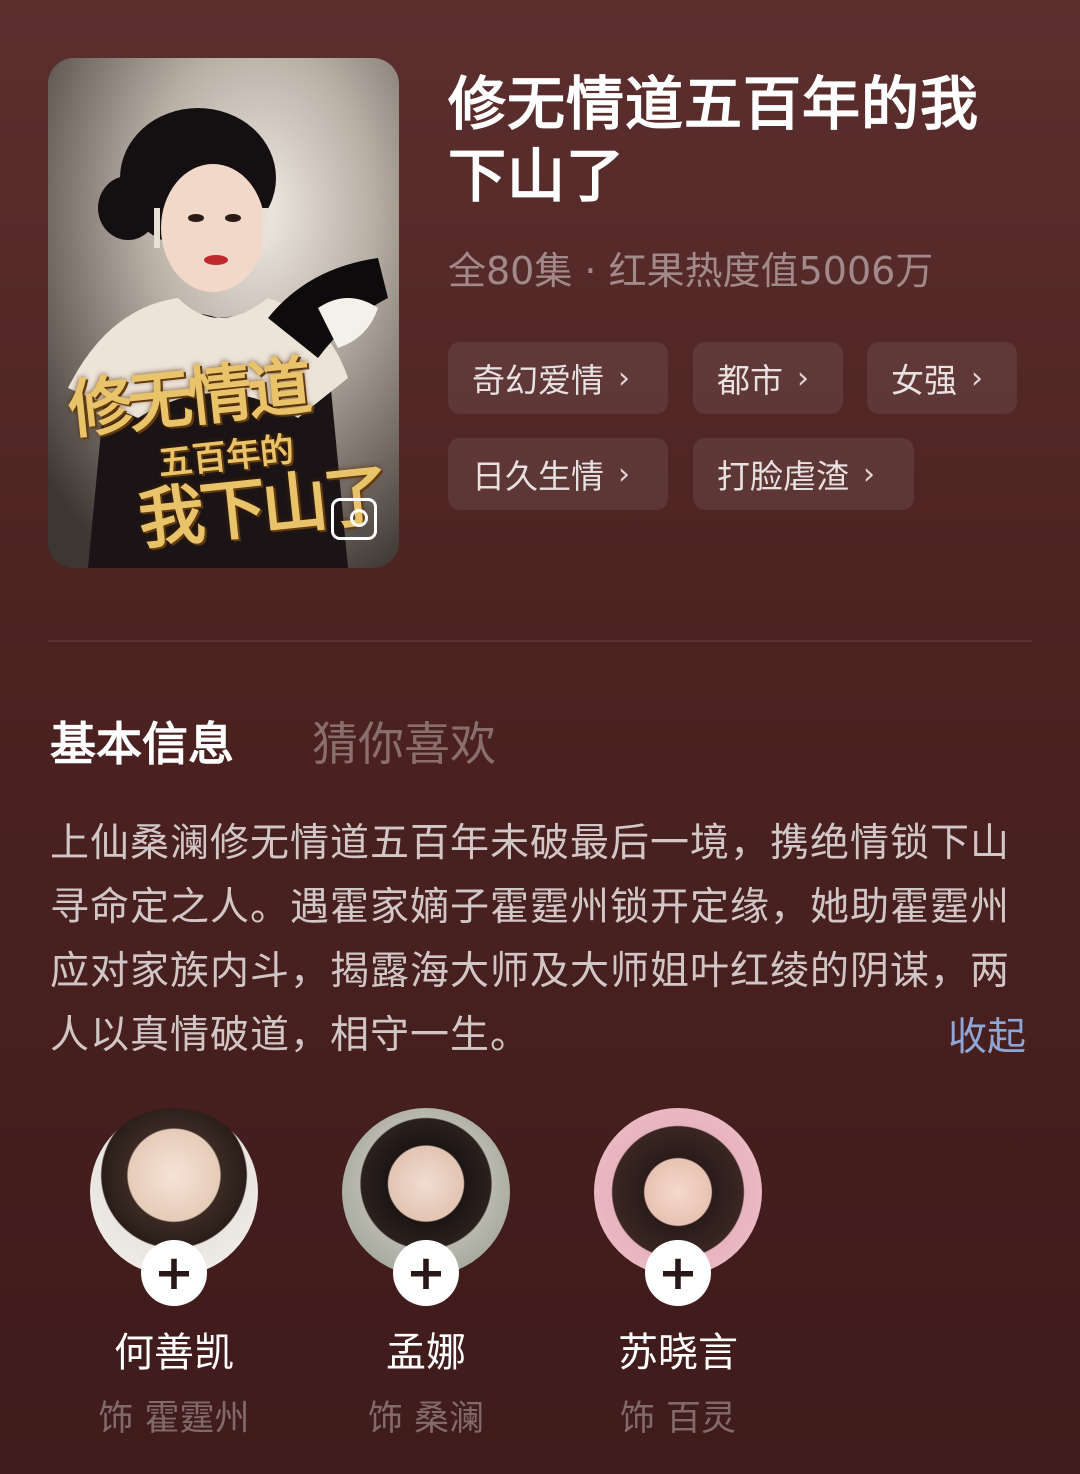 The width and height of the screenshot is (1080, 1474). I want to click on tag-chip: 奇幻爱情 ›, so click(558, 378).